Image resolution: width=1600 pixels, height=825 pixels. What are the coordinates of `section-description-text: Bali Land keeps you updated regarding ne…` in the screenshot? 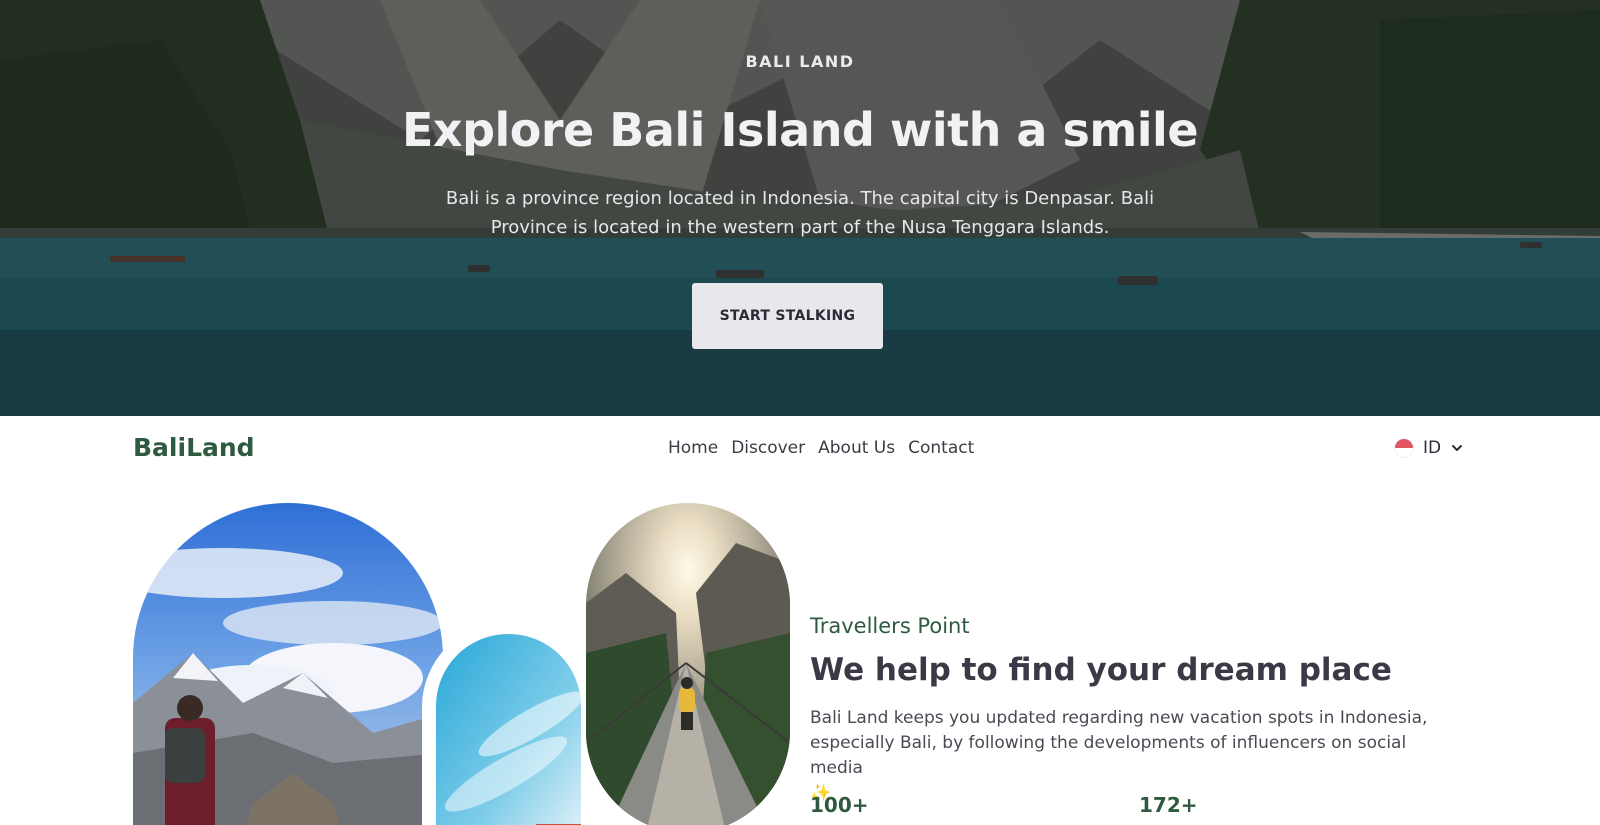 It's located at (1119, 743).